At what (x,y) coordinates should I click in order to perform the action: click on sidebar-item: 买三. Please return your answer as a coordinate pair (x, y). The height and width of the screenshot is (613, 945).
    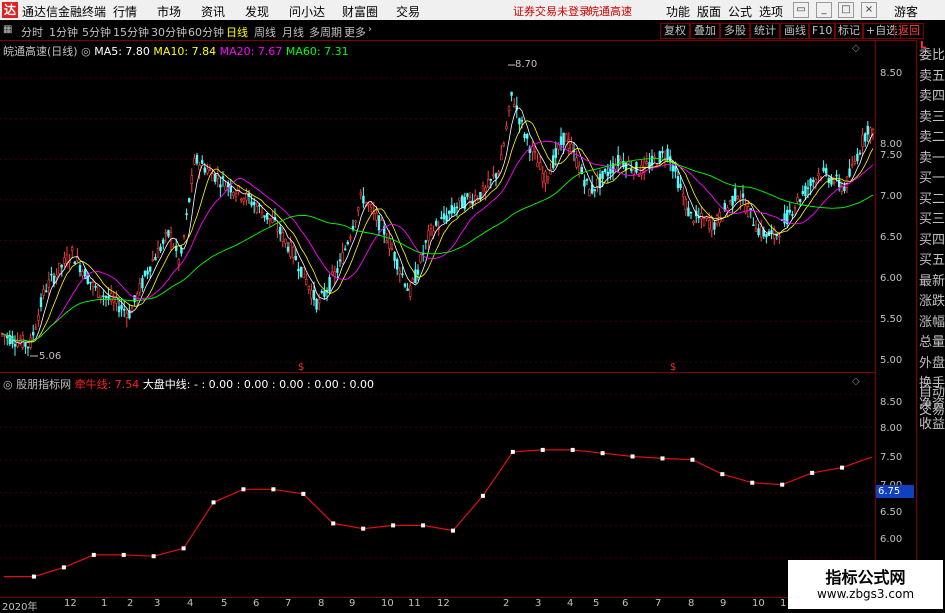
    Looking at the image, I should click on (932, 220).